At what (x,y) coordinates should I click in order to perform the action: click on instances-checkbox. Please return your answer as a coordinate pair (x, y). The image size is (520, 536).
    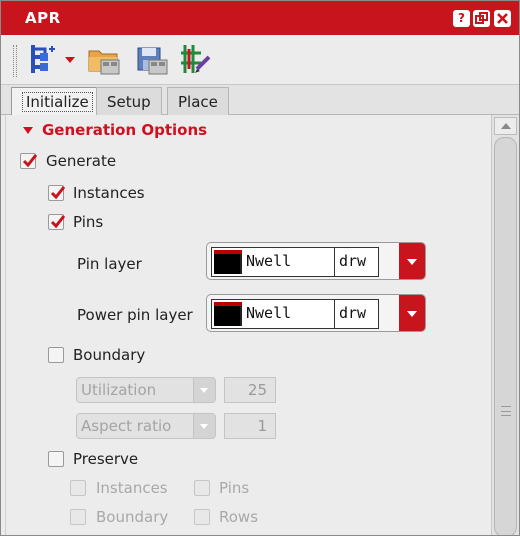
    Looking at the image, I should click on (57, 193).